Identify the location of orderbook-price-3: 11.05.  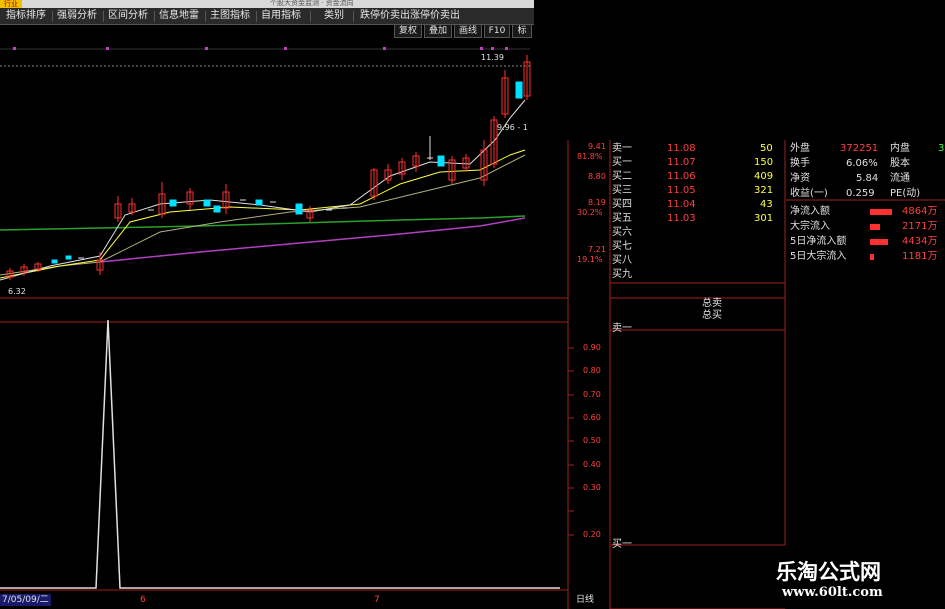
(681, 190).